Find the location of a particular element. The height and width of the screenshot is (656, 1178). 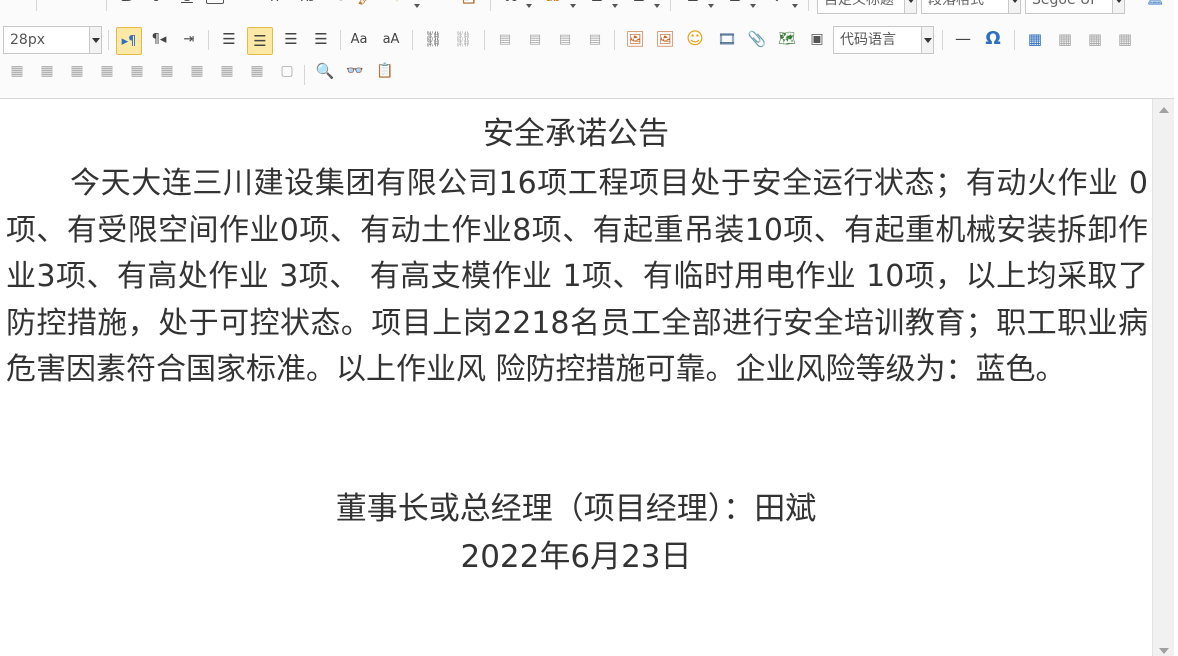

emotion-icon: ☺ is located at coordinates (695, 39).